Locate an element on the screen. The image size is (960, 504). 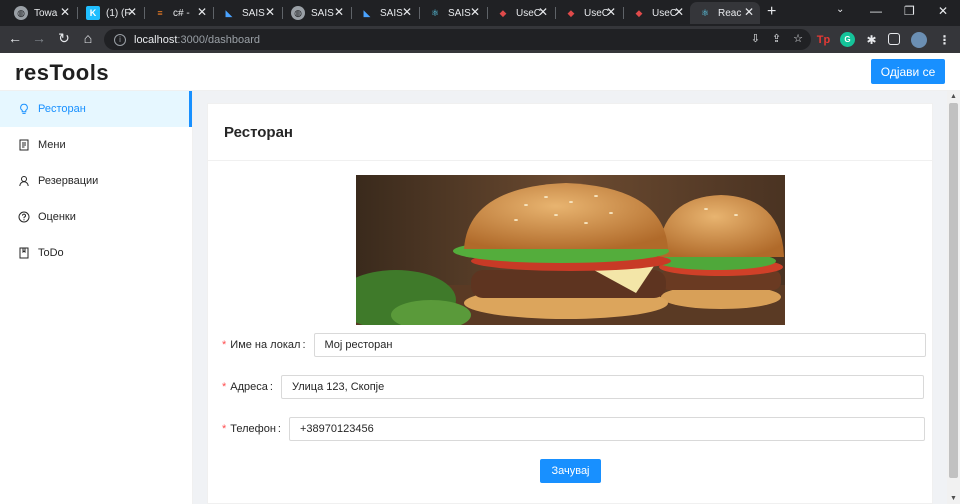
sidebar-item-ratings: Оценки is located at coordinates (96, 217).